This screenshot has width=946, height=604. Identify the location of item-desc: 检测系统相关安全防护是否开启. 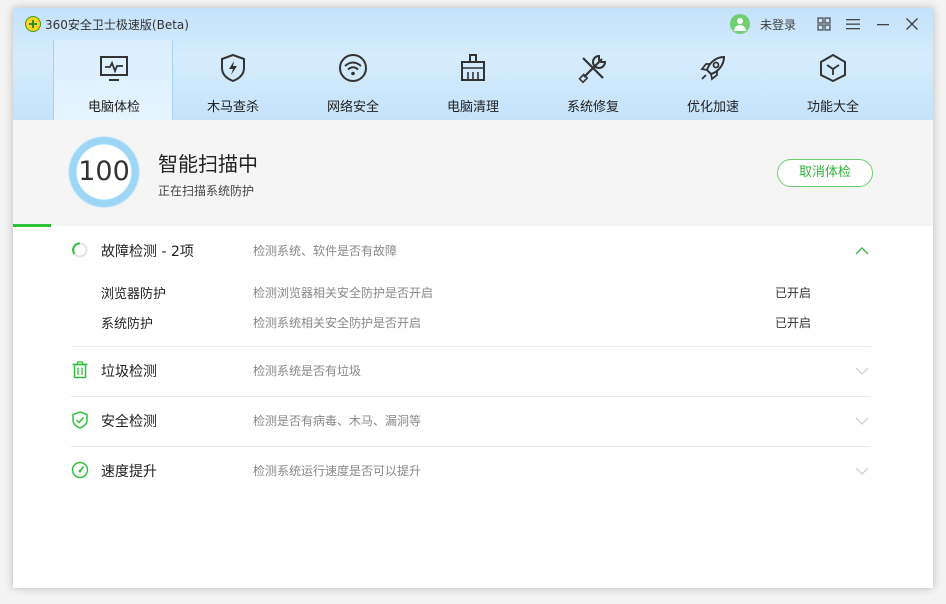
(337, 323).